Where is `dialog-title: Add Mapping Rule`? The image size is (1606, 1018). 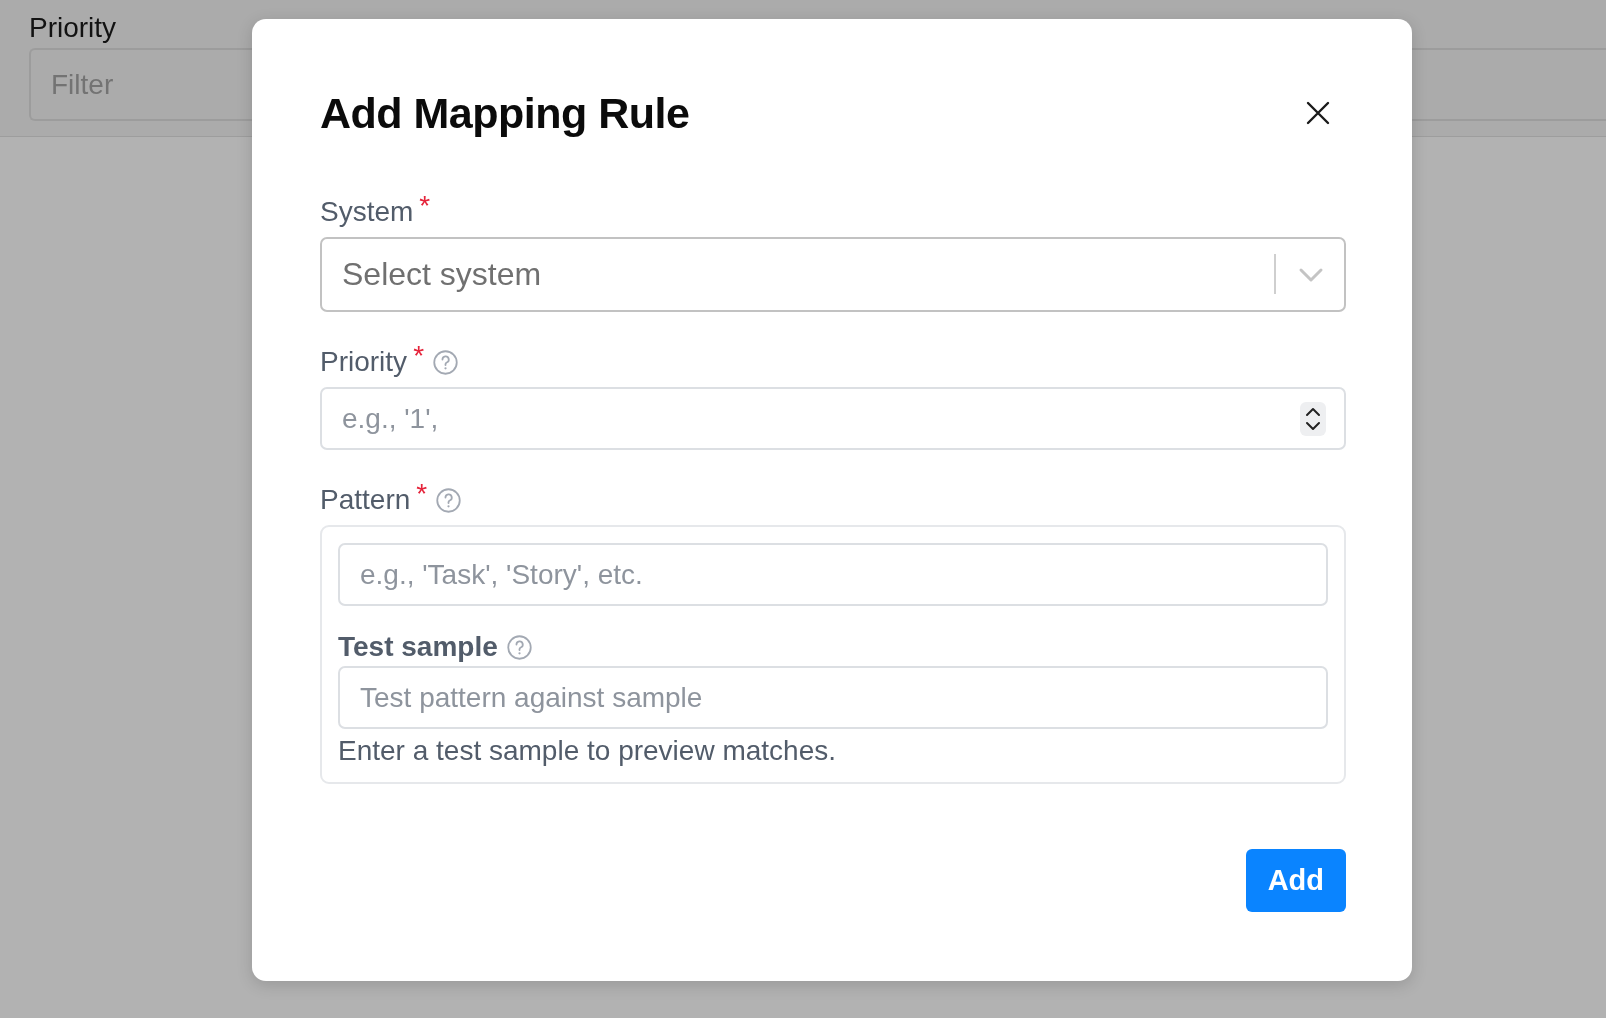
dialog-title: Add Mapping Rule is located at coordinates (505, 113).